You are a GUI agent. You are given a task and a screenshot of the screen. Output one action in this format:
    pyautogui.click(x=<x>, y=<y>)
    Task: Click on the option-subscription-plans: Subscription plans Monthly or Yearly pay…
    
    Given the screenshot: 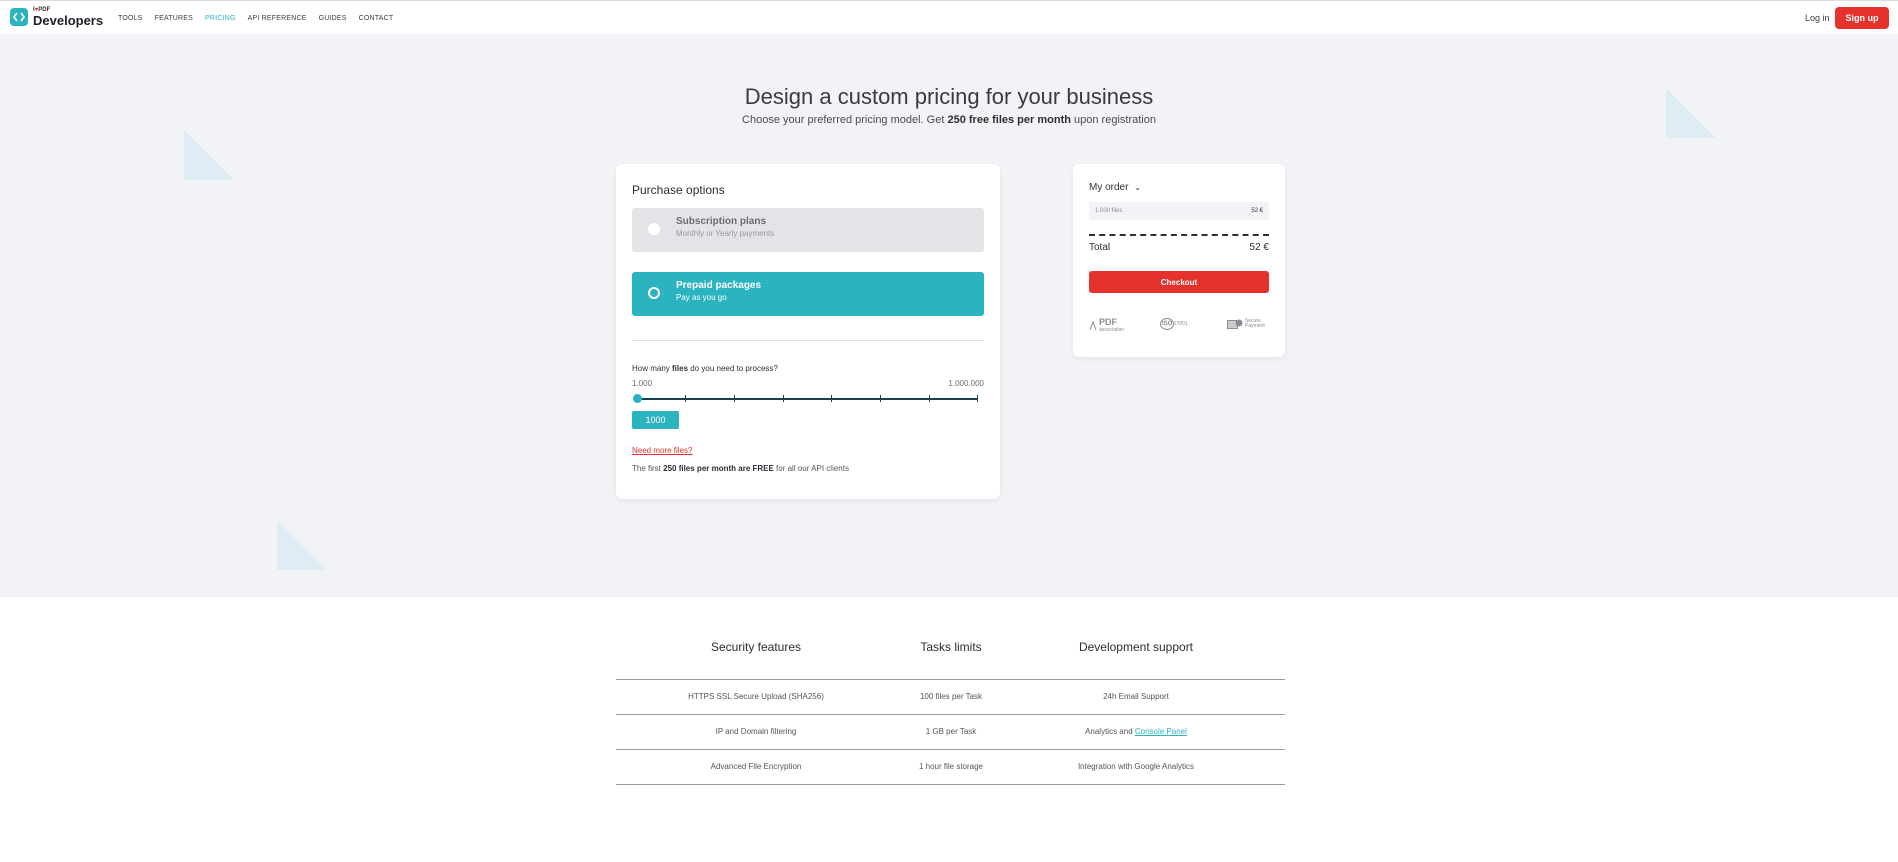 What is the action you would take?
    pyautogui.click(x=808, y=230)
    